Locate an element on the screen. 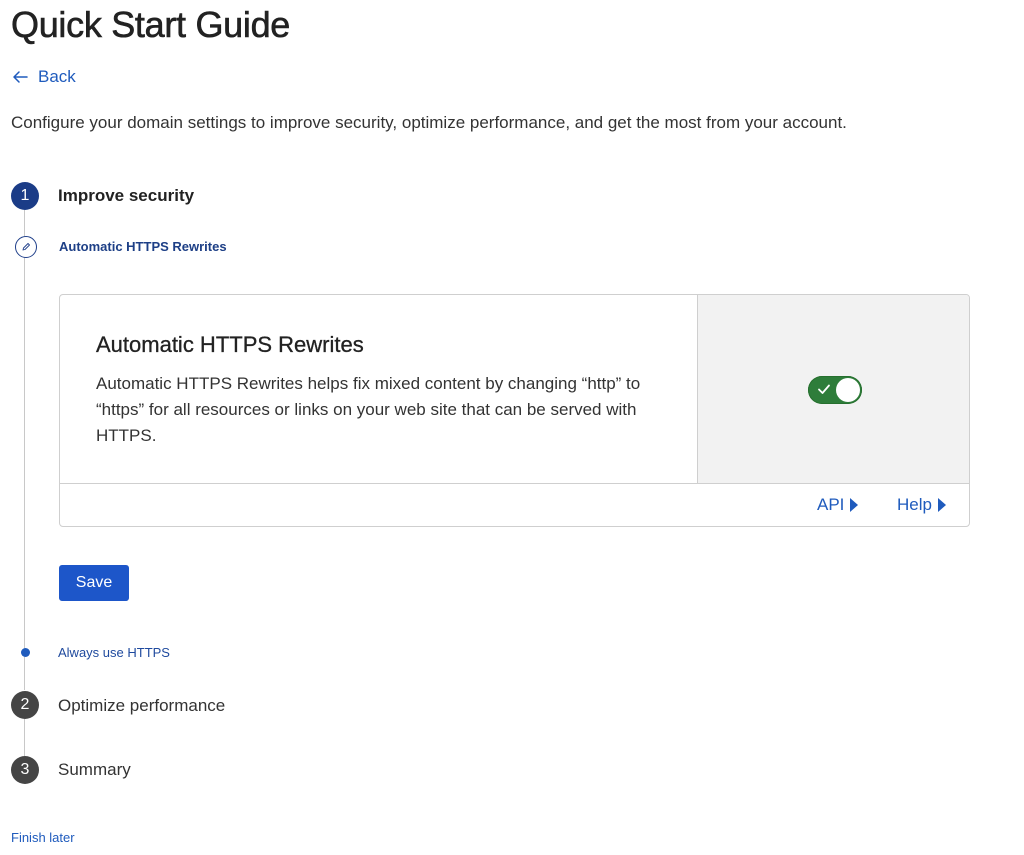 Image resolution: width=1024 pixels, height=855 pixels. back-link: Back is located at coordinates (43, 77).